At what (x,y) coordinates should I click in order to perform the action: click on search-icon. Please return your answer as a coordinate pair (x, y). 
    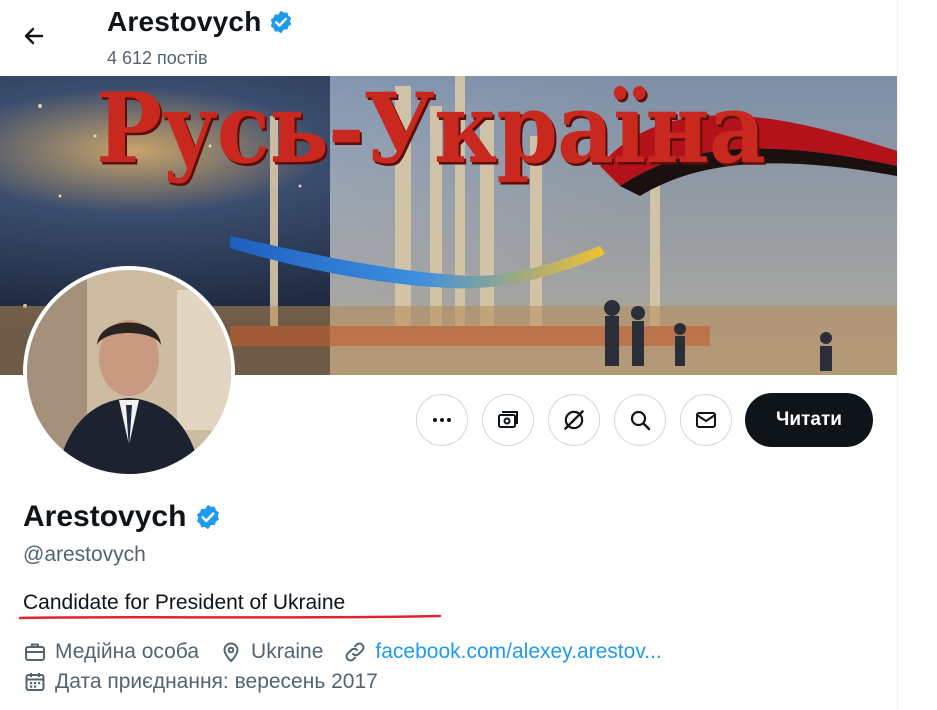
    Looking at the image, I should click on (640, 420).